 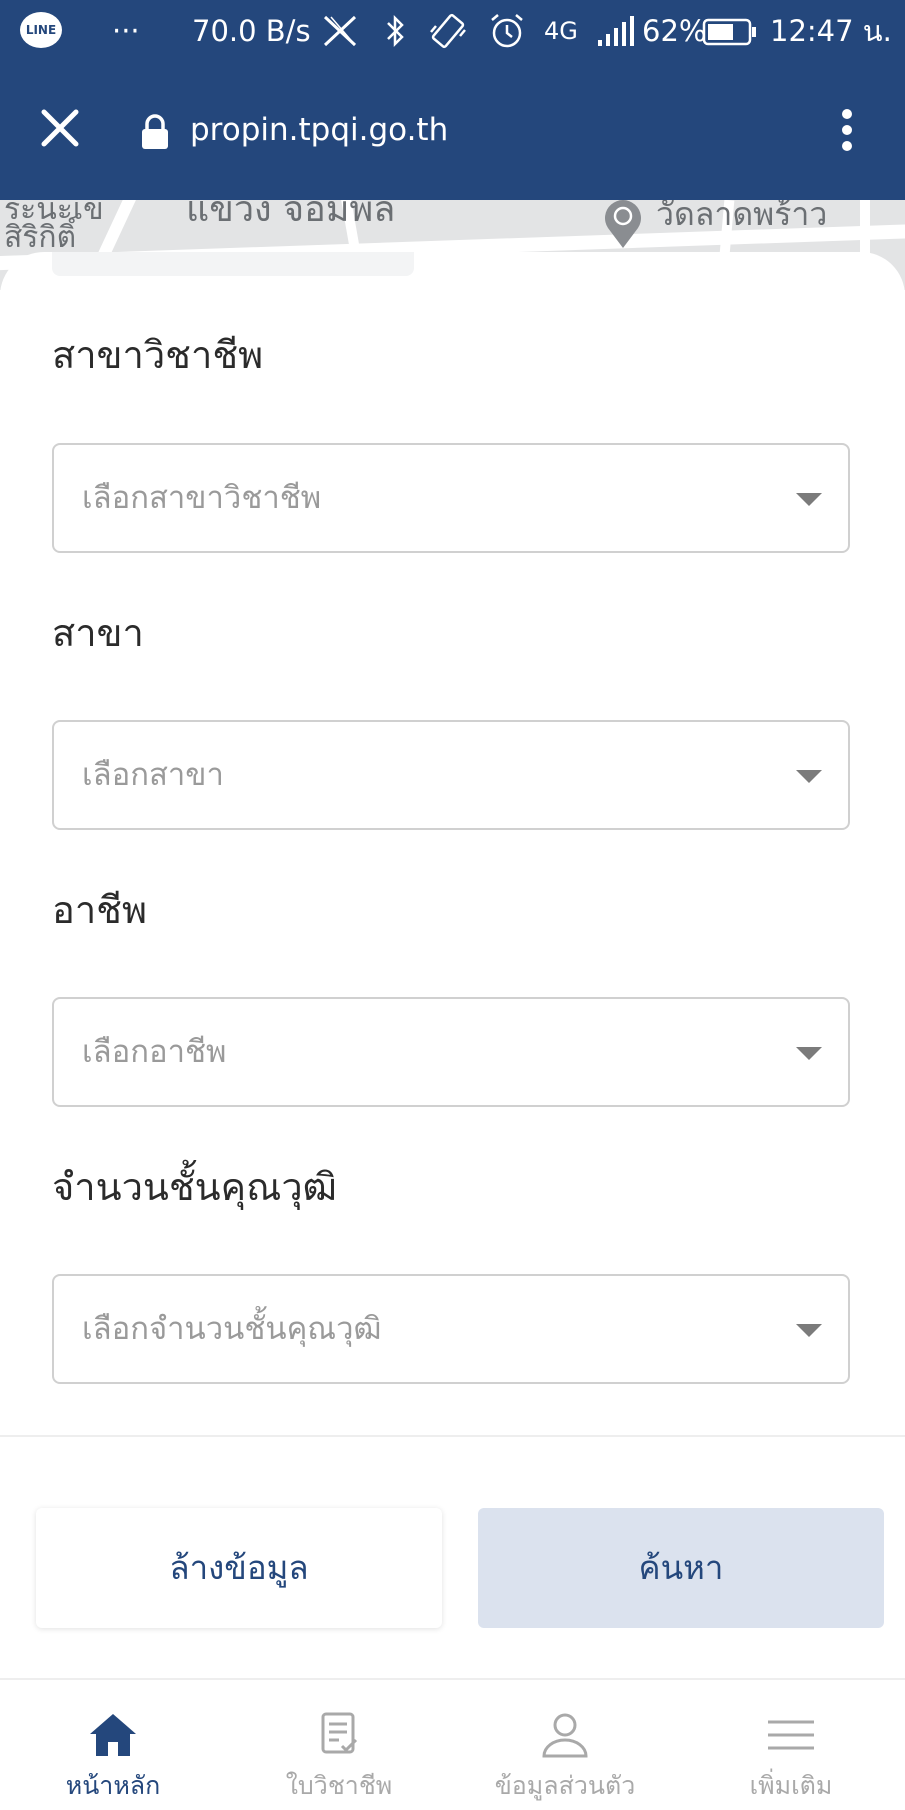 What do you see at coordinates (448, 31) in the screenshot?
I see `vibrate-icon` at bounding box center [448, 31].